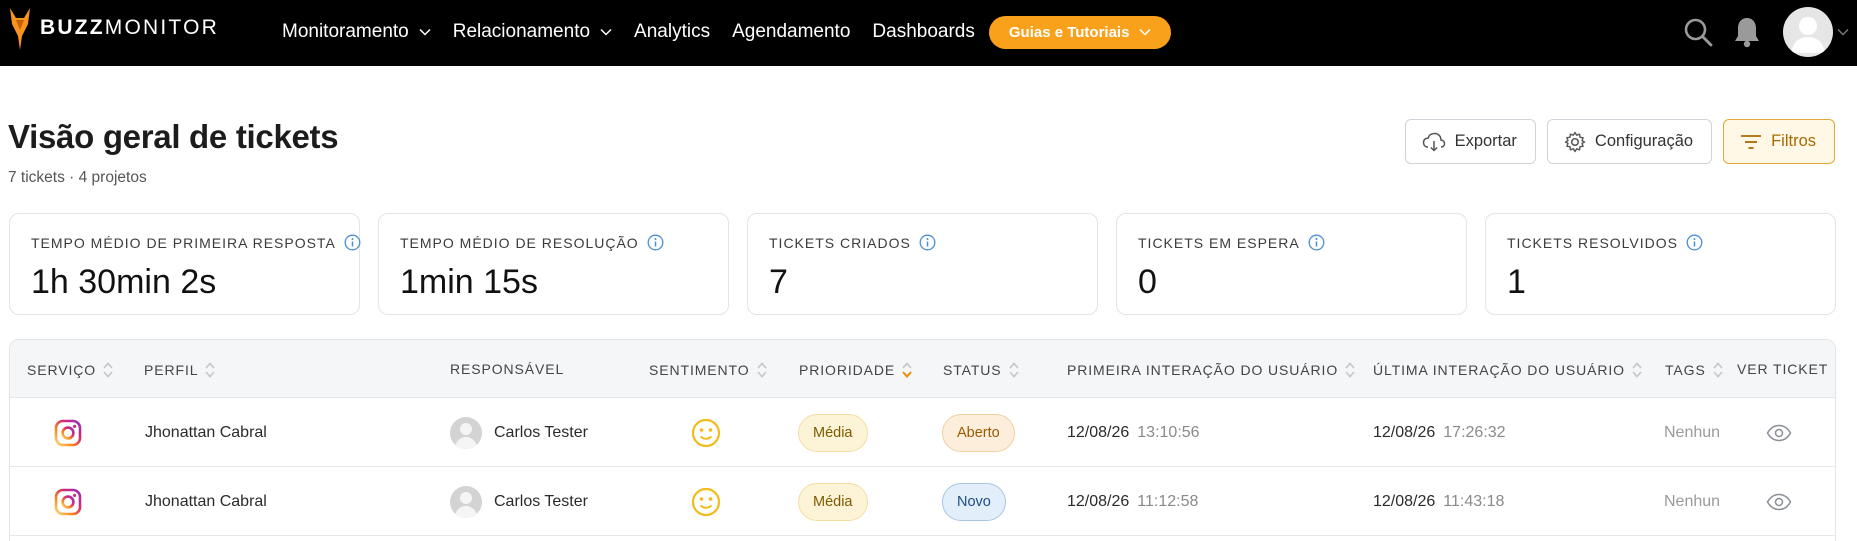  What do you see at coordinates (62, 370) in the screenshot?
I see `column-label: SERVIÇO` at bounding box center [62, 370].